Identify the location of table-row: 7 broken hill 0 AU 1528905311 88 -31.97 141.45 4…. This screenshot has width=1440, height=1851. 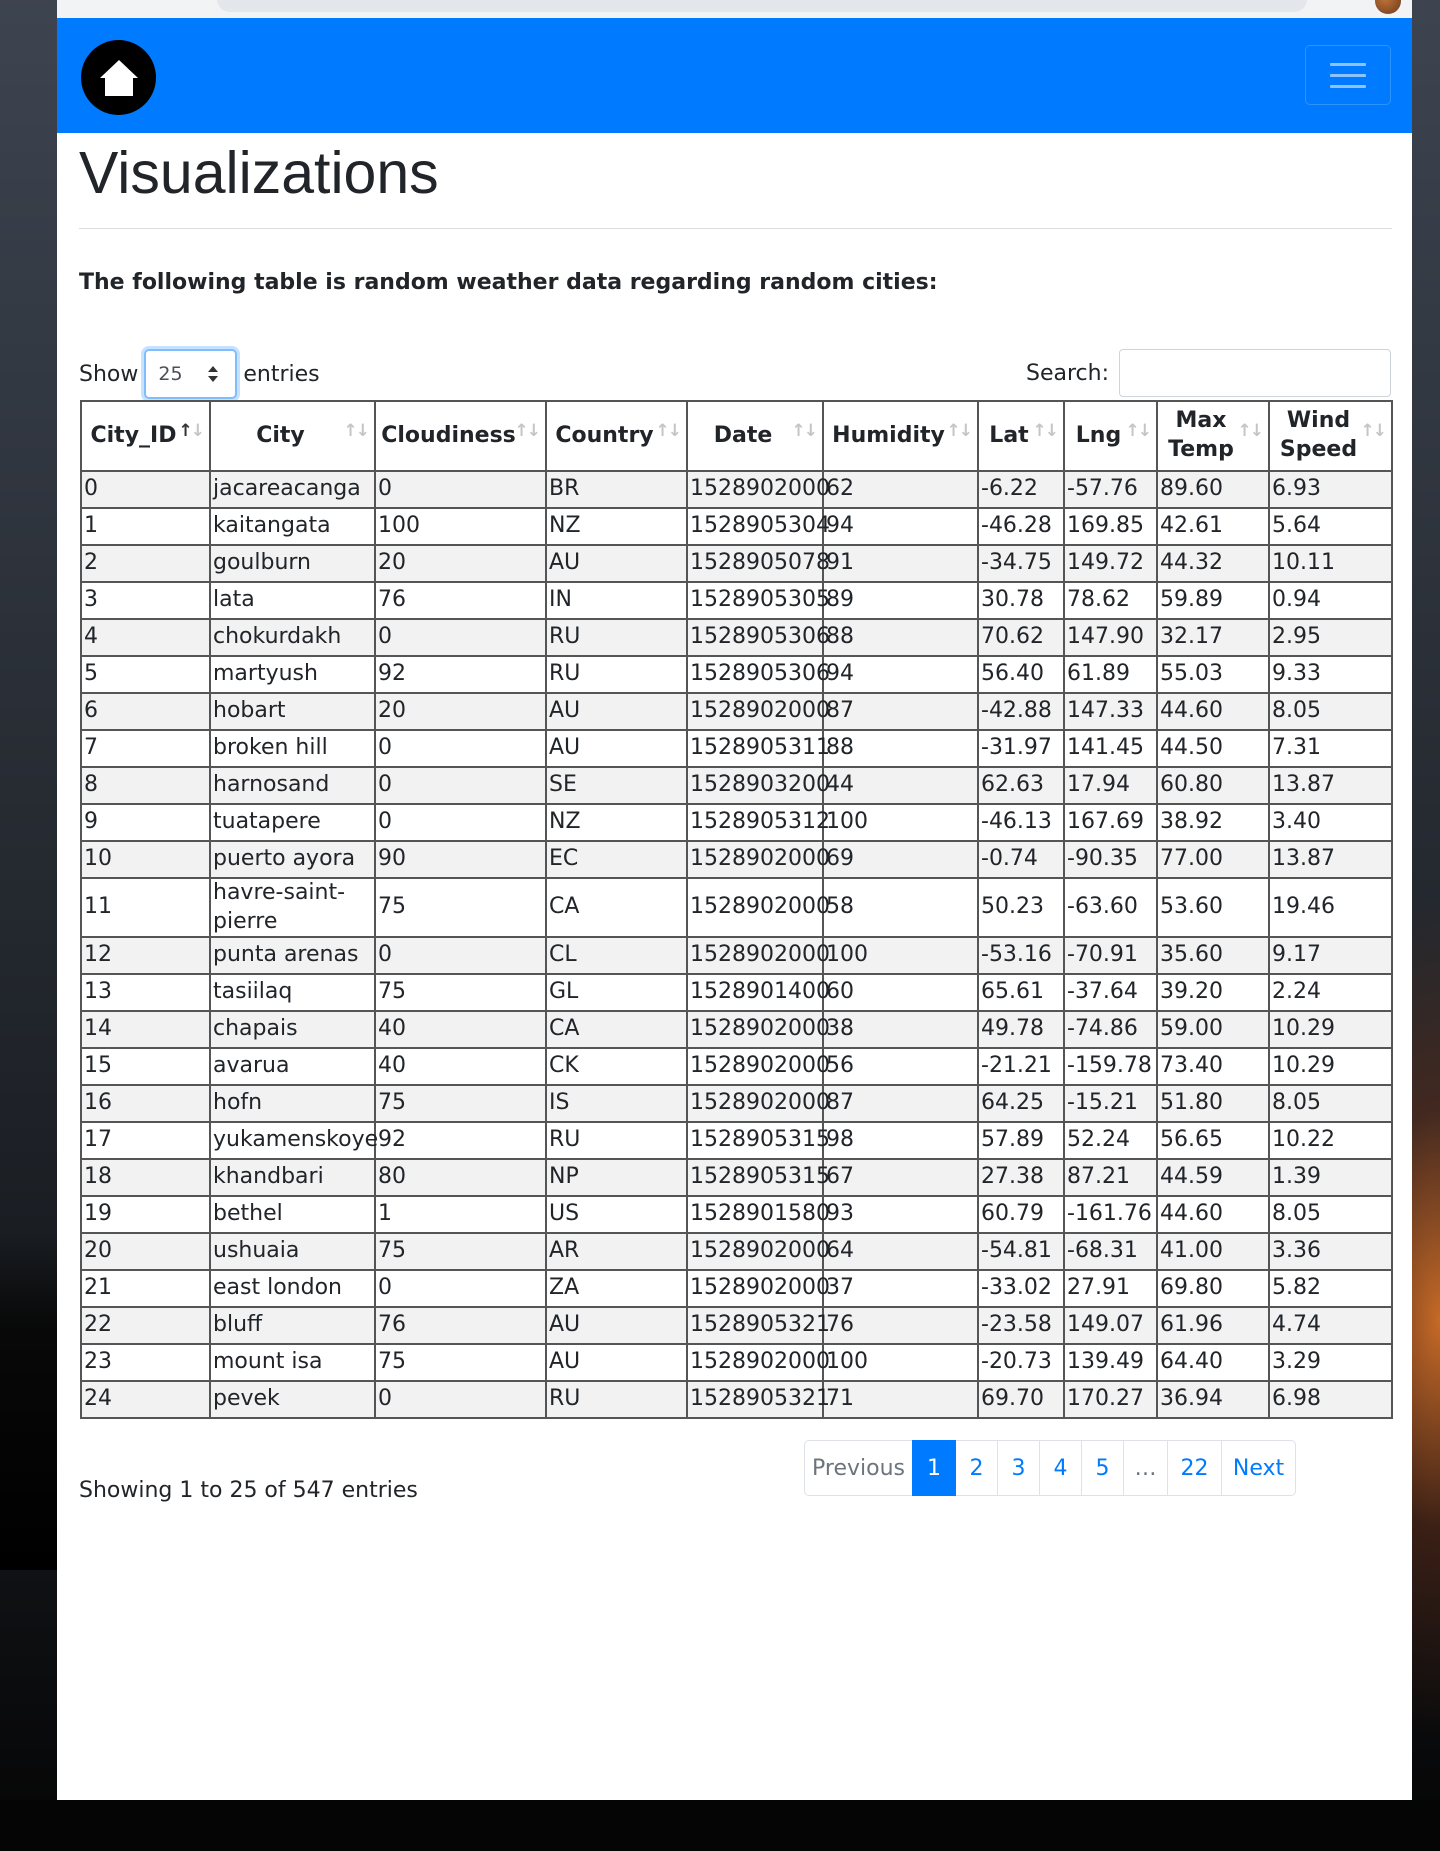
(736, 748).